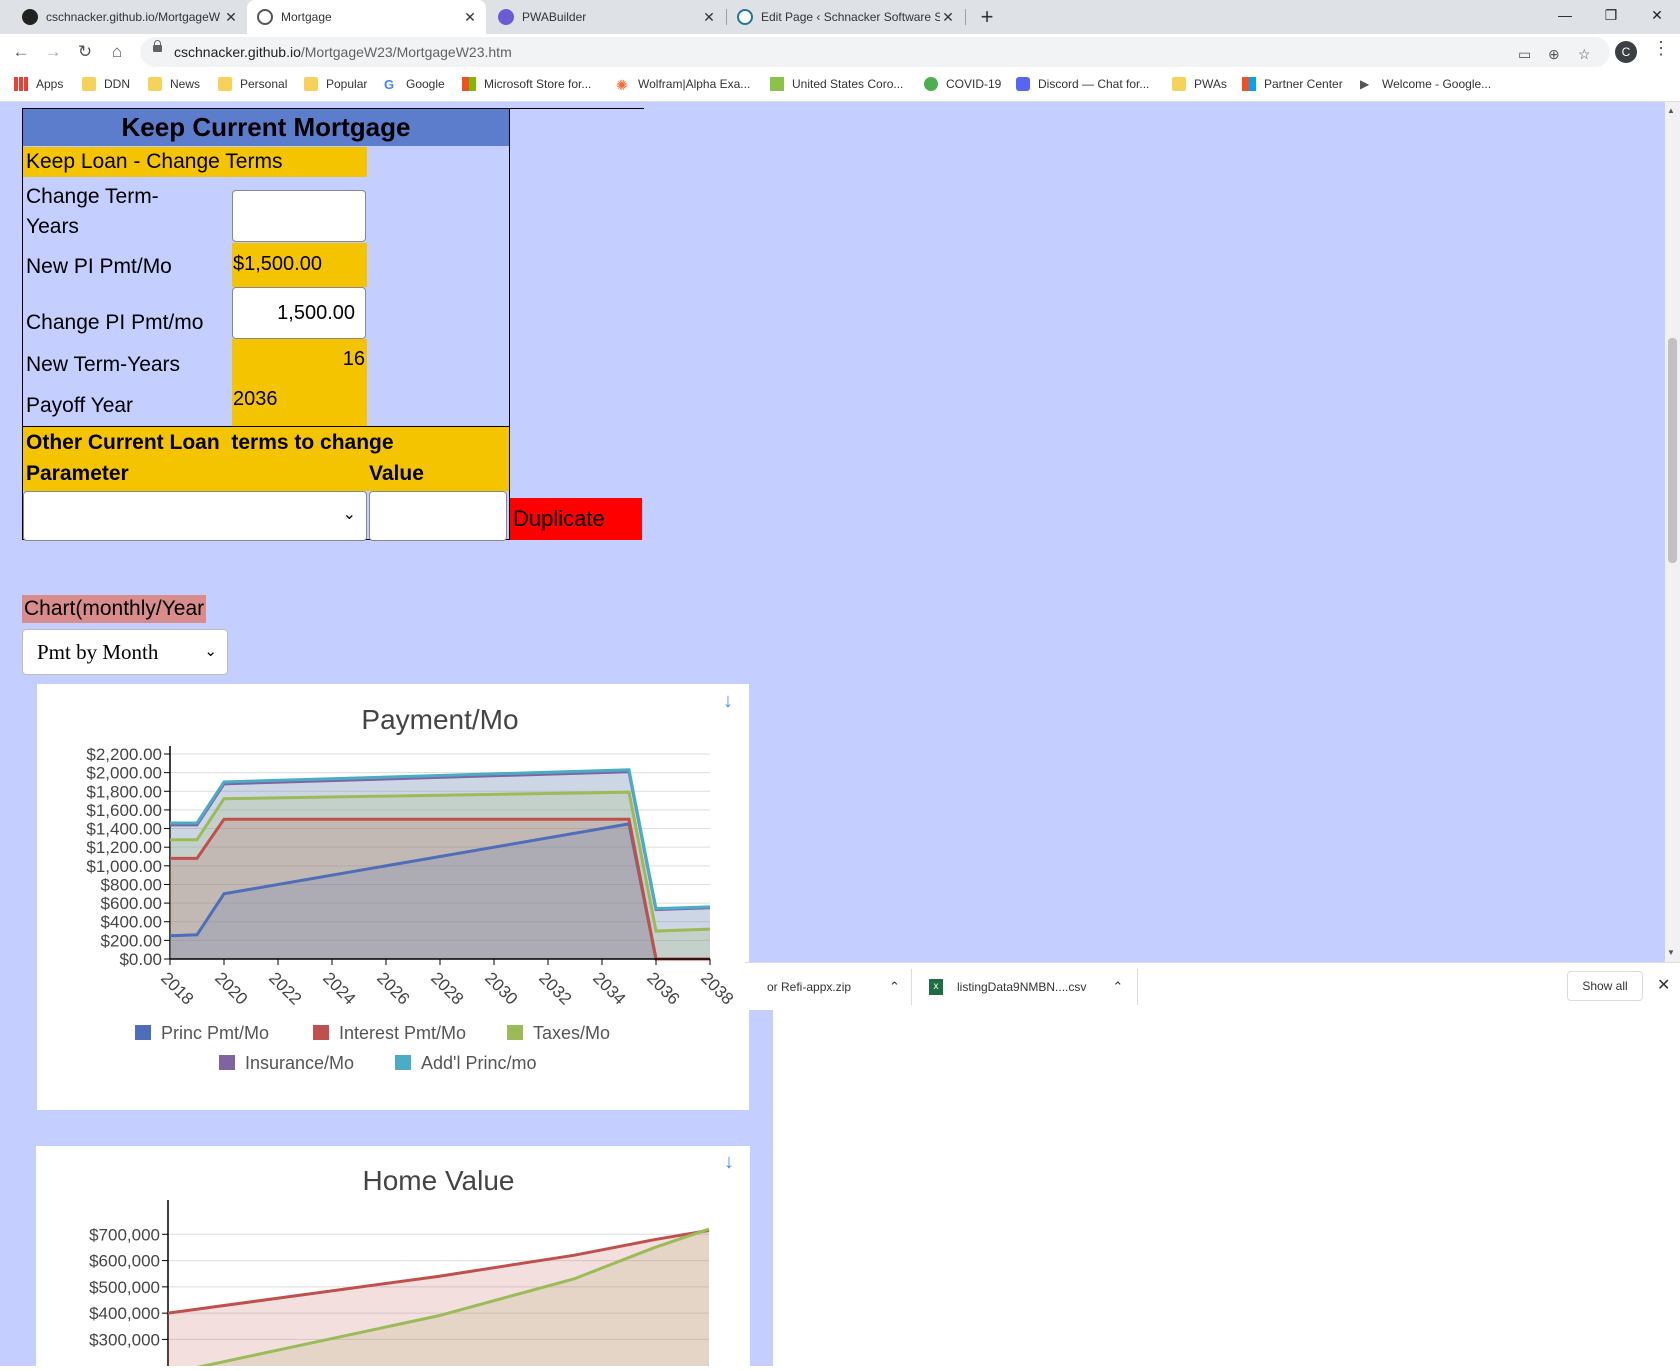 The height and width of the screenshot is (1371, 1680). Describe the element at coordinates (438, 516) in the screenshot. I see `value-input` at that location.